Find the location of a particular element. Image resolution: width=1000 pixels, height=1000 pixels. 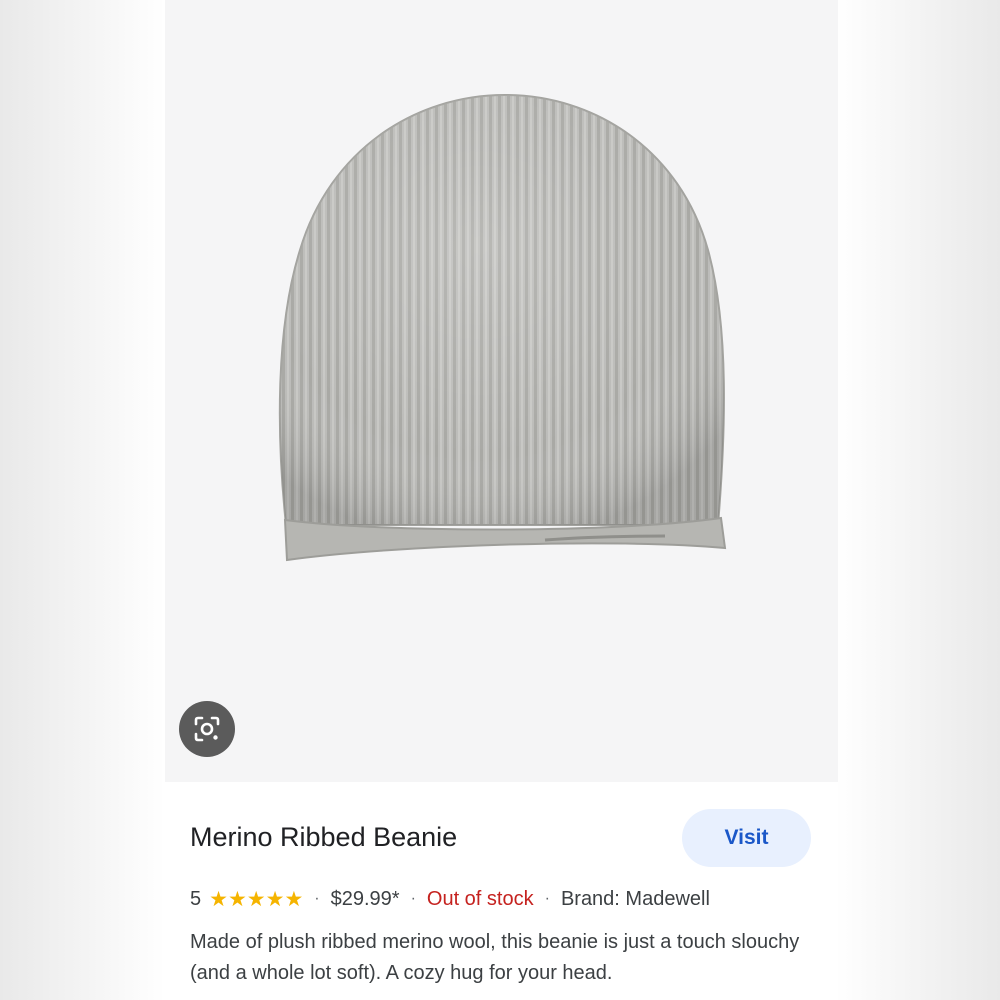

product-title: Merino Ribbed Beanie is located at coordinates (323, 837).